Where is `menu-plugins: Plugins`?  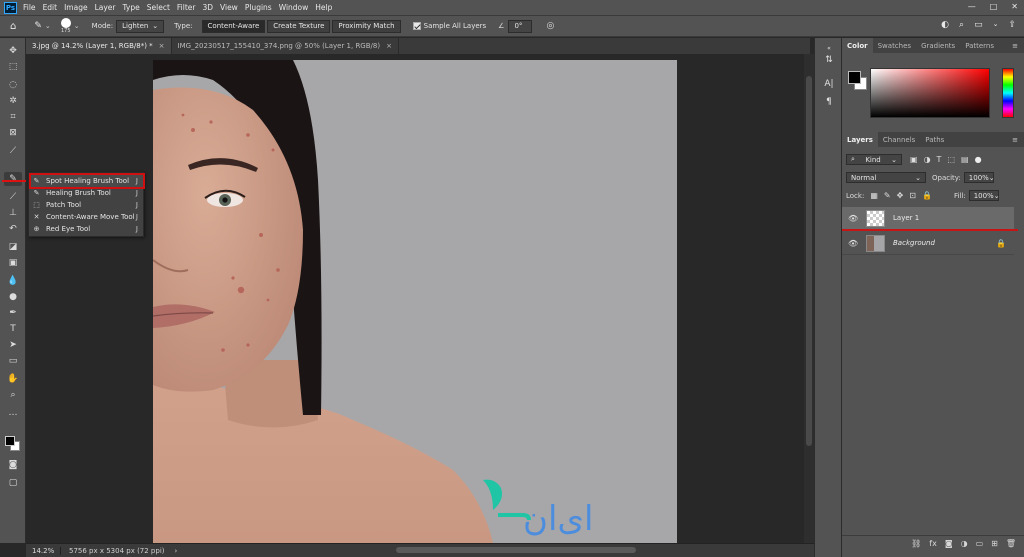
menu-plugins: Plugins is located at coordinates (258, 7).